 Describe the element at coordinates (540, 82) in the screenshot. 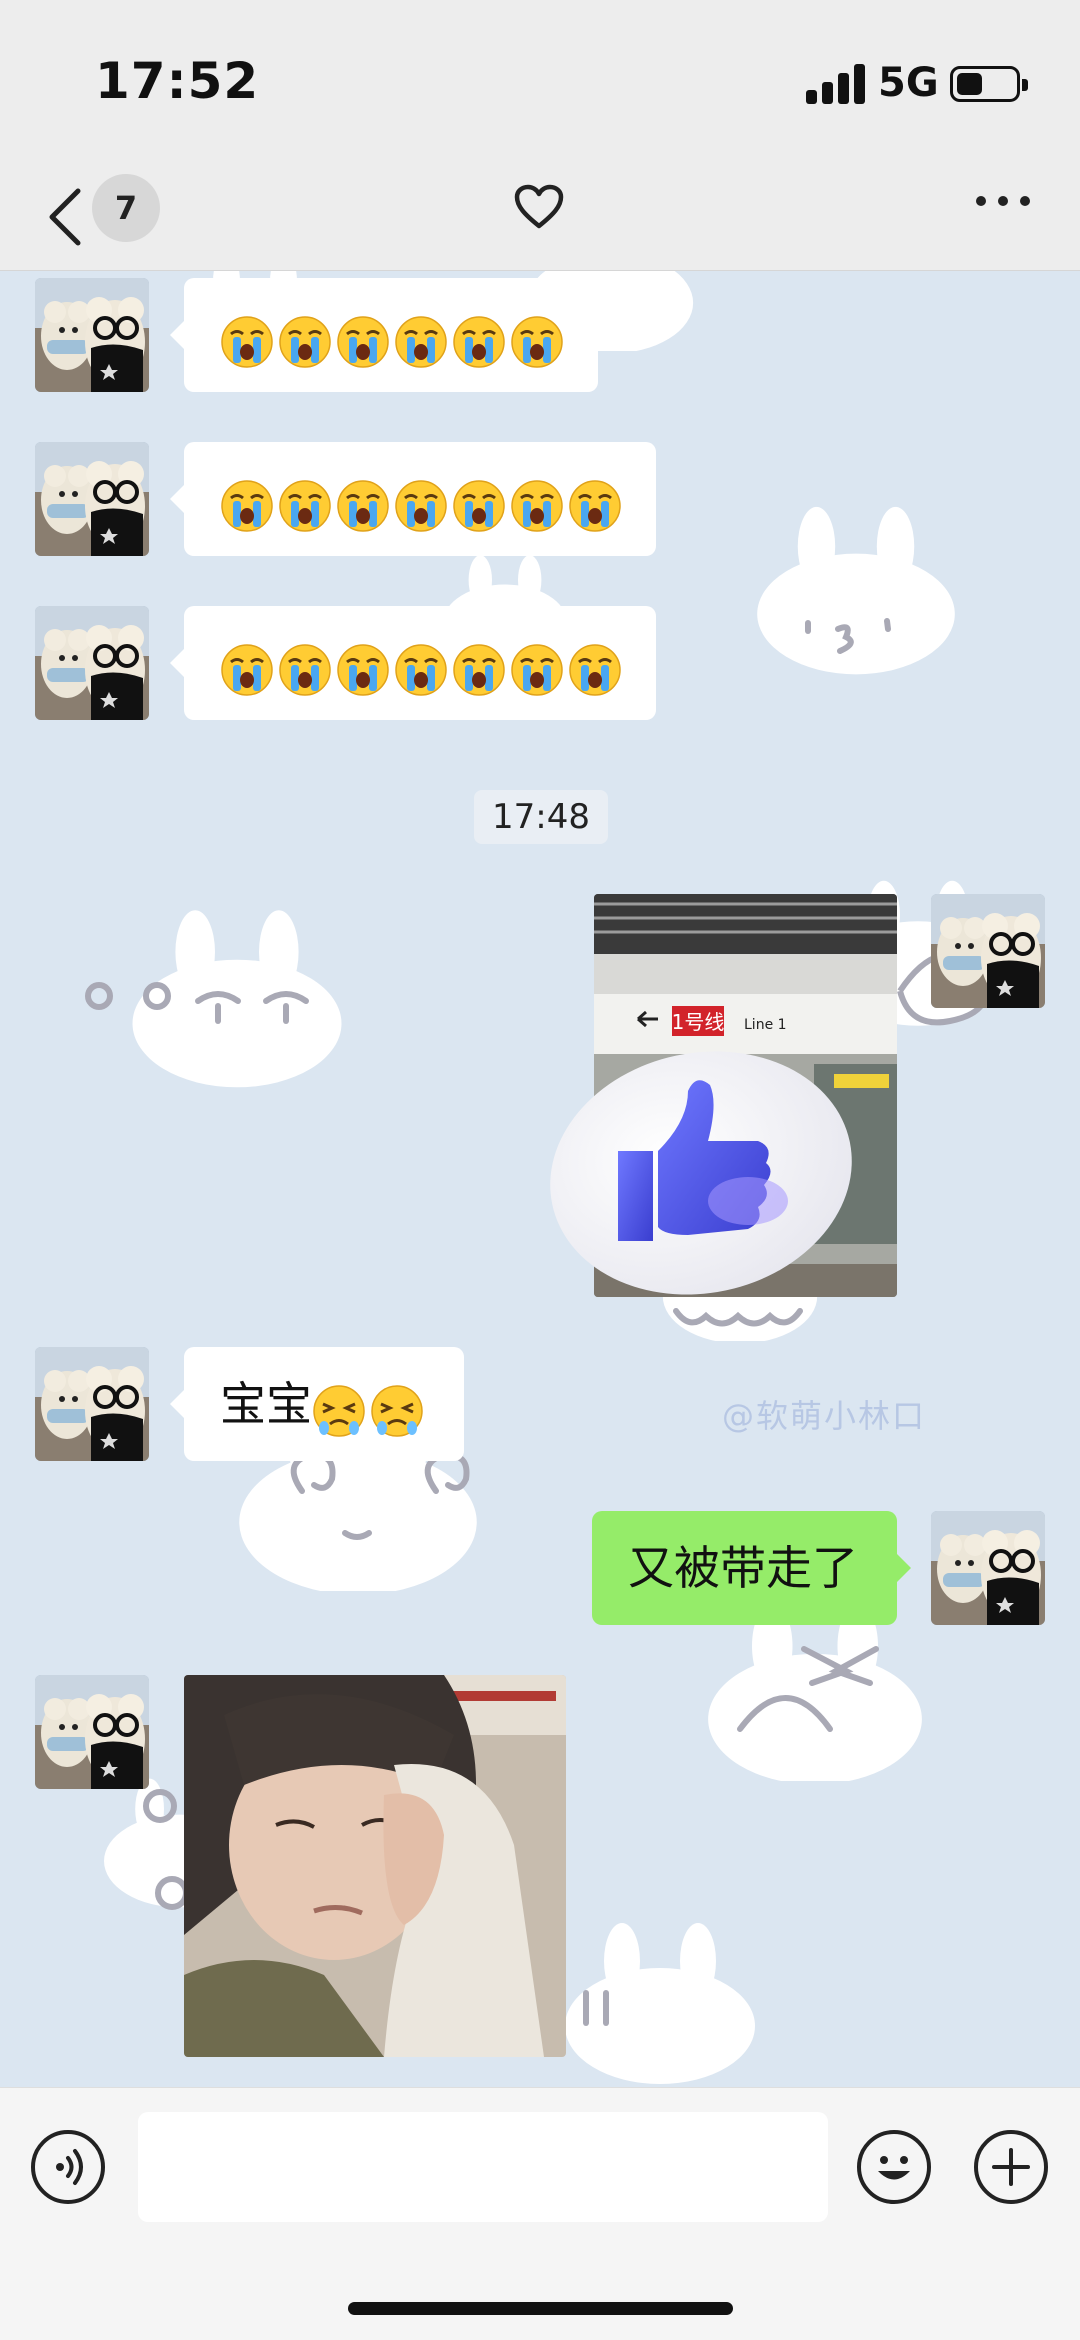

I see `status-bar: 17:52 5G` at that location.